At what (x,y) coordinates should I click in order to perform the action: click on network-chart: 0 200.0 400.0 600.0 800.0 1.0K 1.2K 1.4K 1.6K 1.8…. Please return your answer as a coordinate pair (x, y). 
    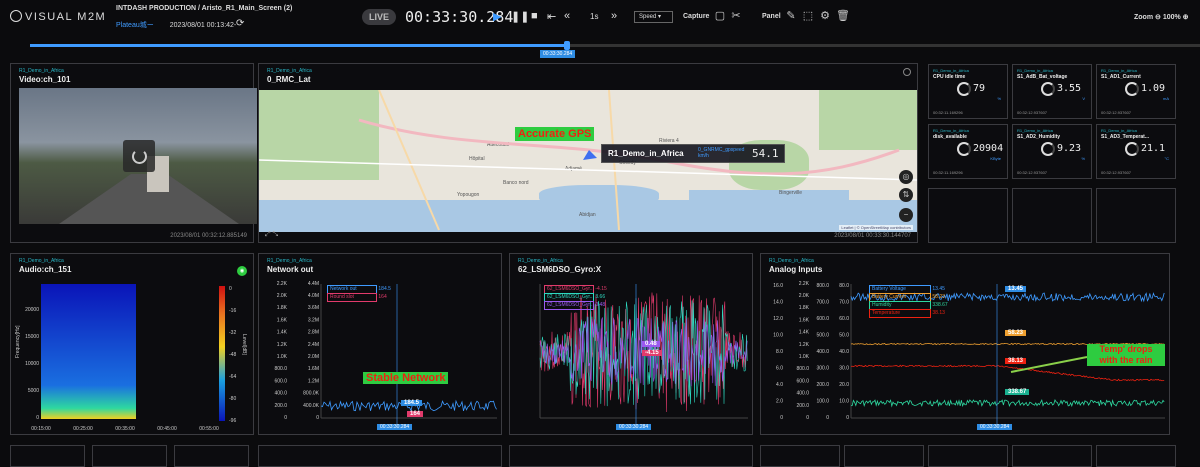
    Looking at the image, I should click on (385, 352).